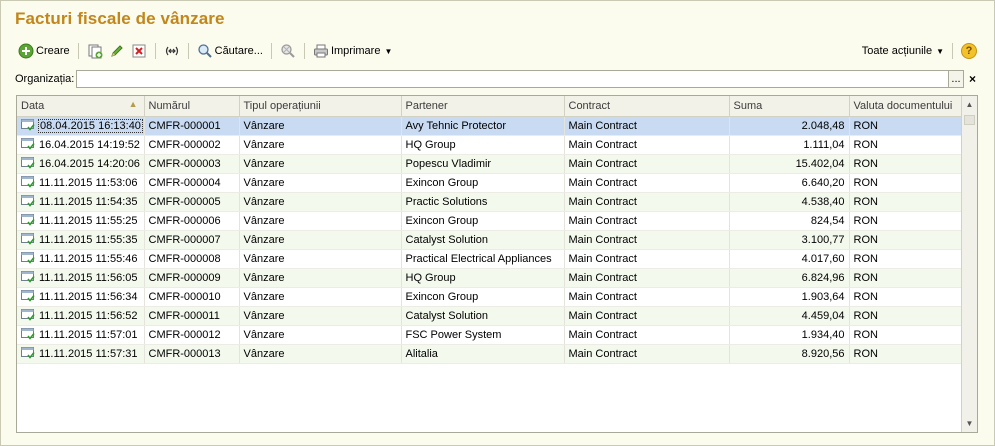 The image size is (995, 446). Describe the element at coordinates (288, 51) in the screenshot. I see `clear-search-button` at that location.